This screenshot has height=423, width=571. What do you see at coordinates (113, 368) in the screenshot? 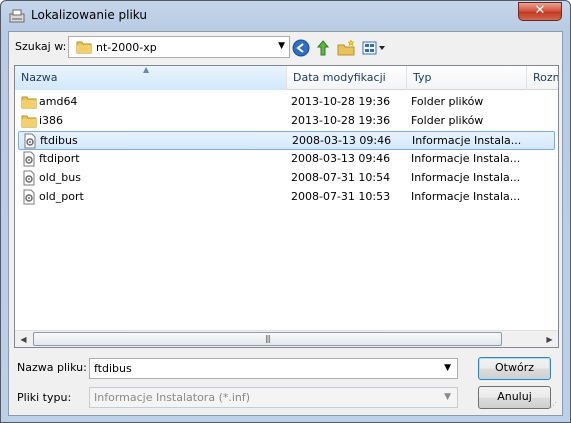
I see `filename-value: ftdibus` at bounding box center [113, 368].